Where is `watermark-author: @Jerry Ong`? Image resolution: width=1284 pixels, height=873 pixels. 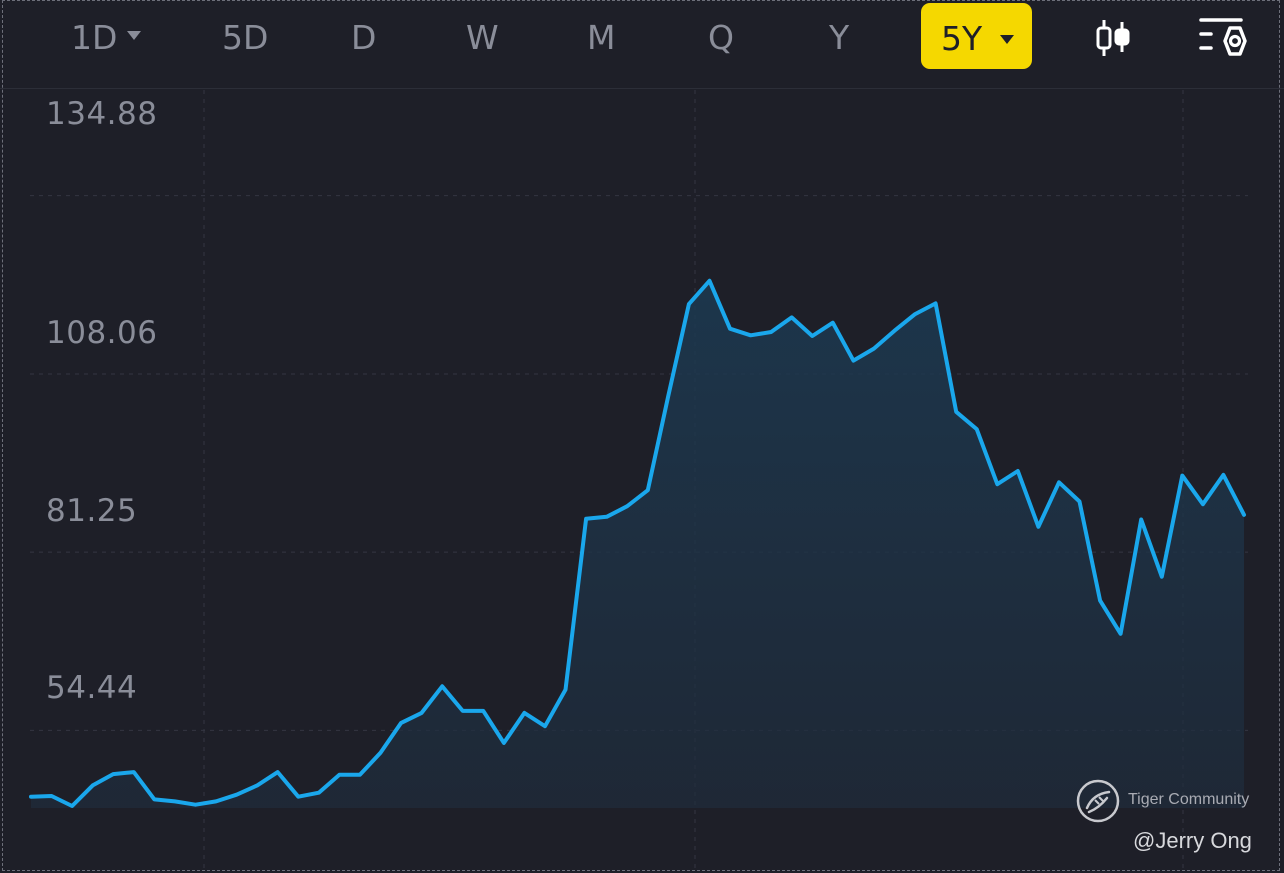 watermark-author: @Jerry Ong is located at coordinates (1192, 840).